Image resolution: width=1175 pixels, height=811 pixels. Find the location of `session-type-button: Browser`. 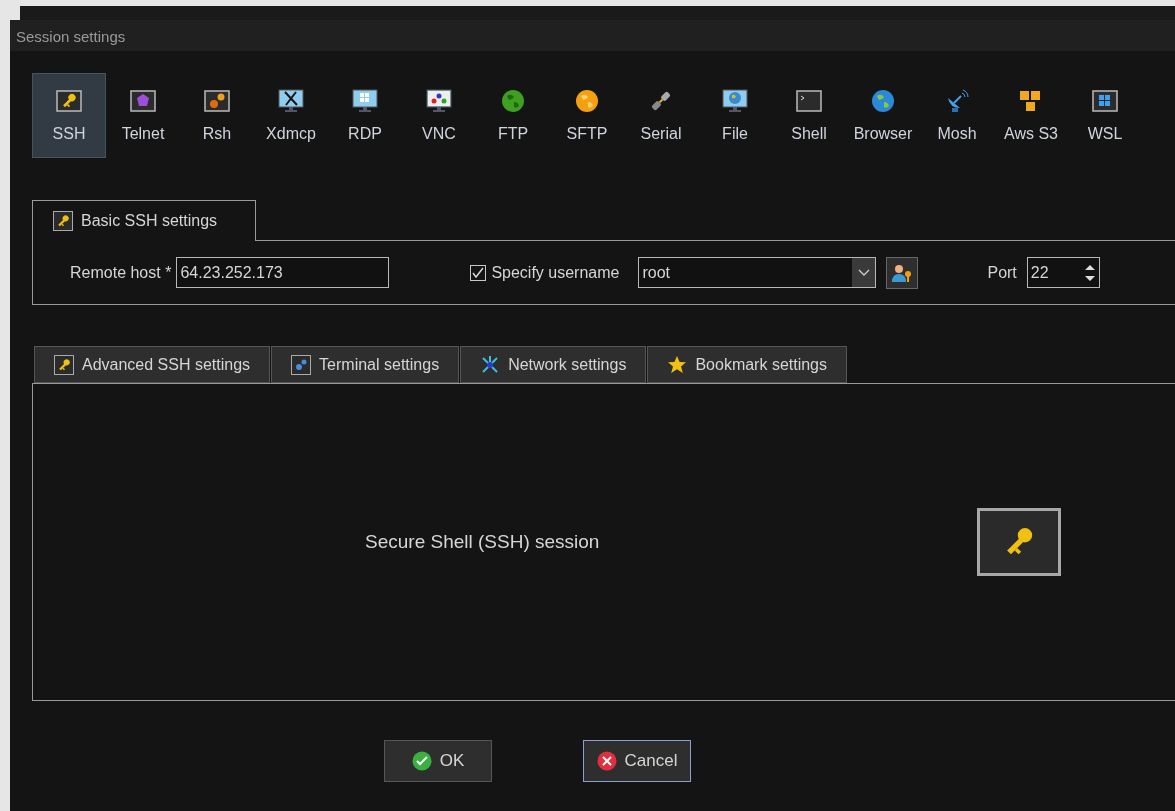

session-type-button: Browser is located at coordinates (883, 115).